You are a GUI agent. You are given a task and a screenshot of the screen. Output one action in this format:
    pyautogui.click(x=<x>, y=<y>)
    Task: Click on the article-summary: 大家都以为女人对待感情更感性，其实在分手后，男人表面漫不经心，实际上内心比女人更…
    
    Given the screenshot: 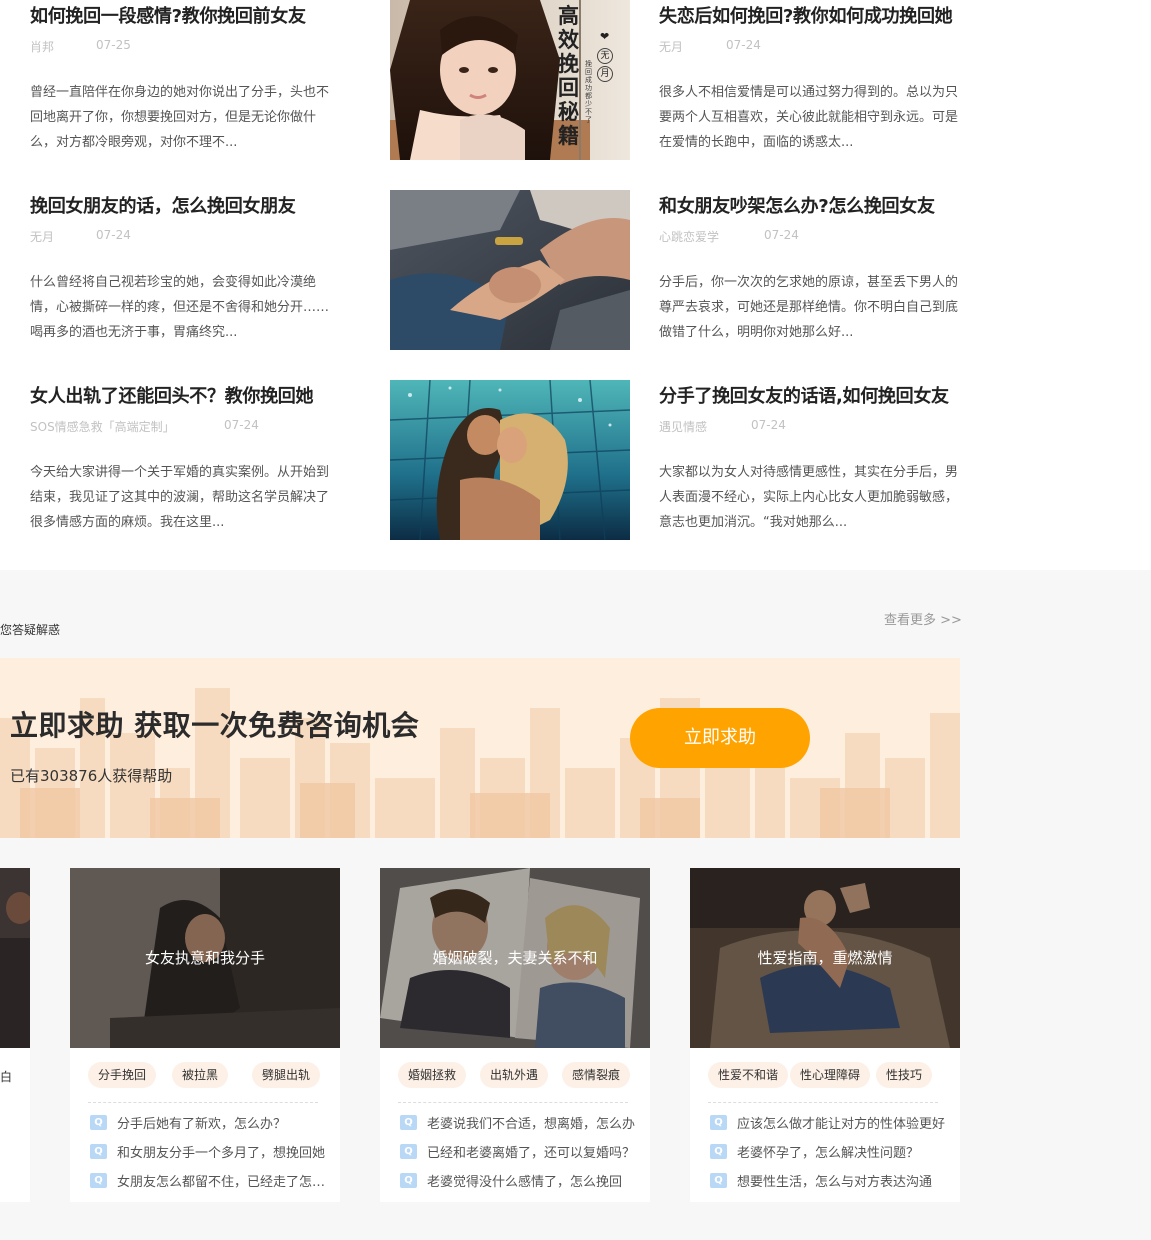 What is the action you would take?
    pyautogui.click(x=809, y=497)
    